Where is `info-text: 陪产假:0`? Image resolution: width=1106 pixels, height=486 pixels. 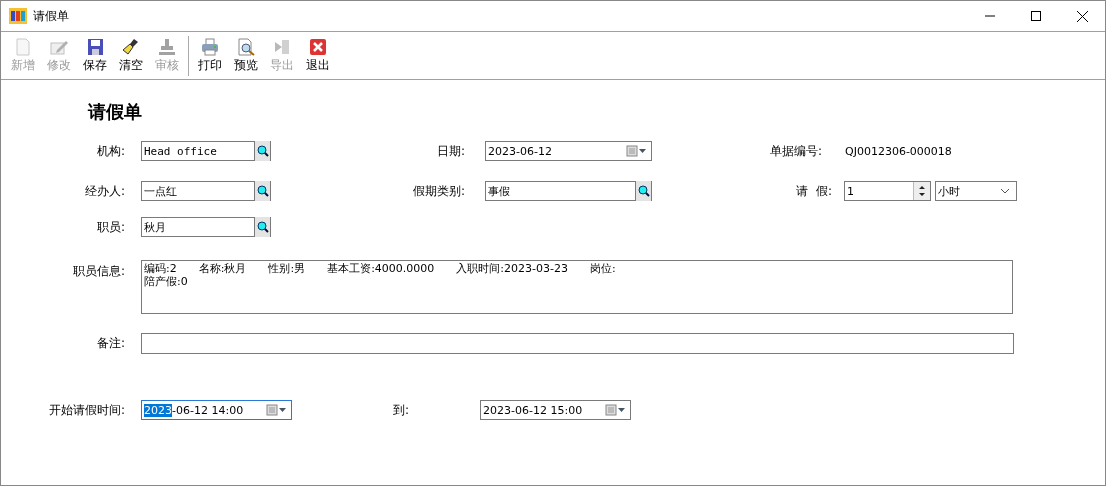
info-text: 陪产假:0 is located at coordinates (166, 281).